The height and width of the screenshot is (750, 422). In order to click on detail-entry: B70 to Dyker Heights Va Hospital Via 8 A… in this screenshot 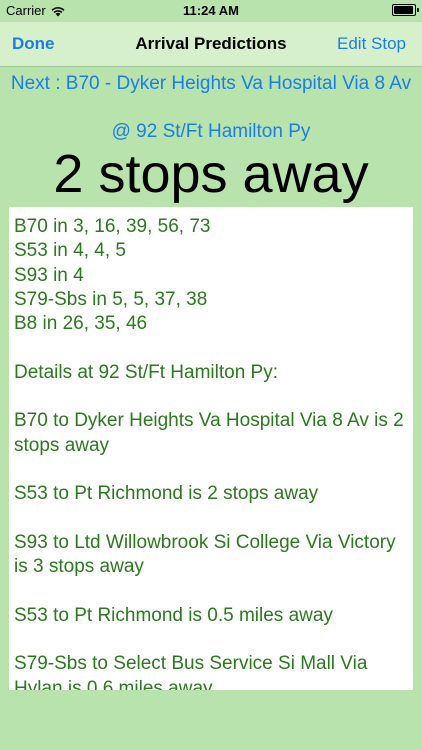, I will do `click(209, 433)`.